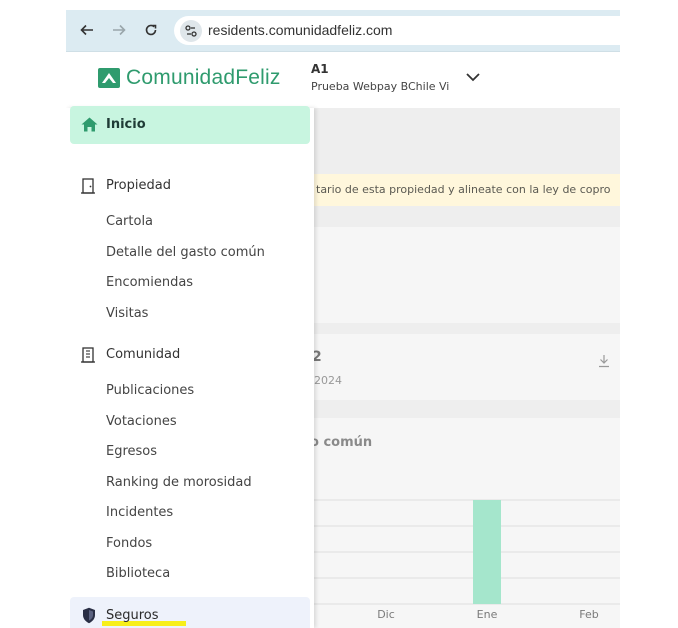 This screenshot has height=628, width=678. What do you see at coordinates (190, 612) in the screenshot?
I see `sidebar-item-seguros: Seguros` at bounding box center [190, 612].